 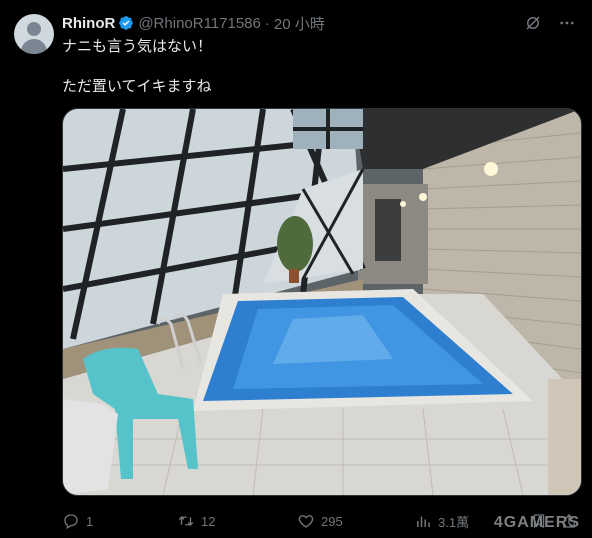 I want to click on tweet-text-line-1: ナニも言う気はない！, so click(x=137, y=46).